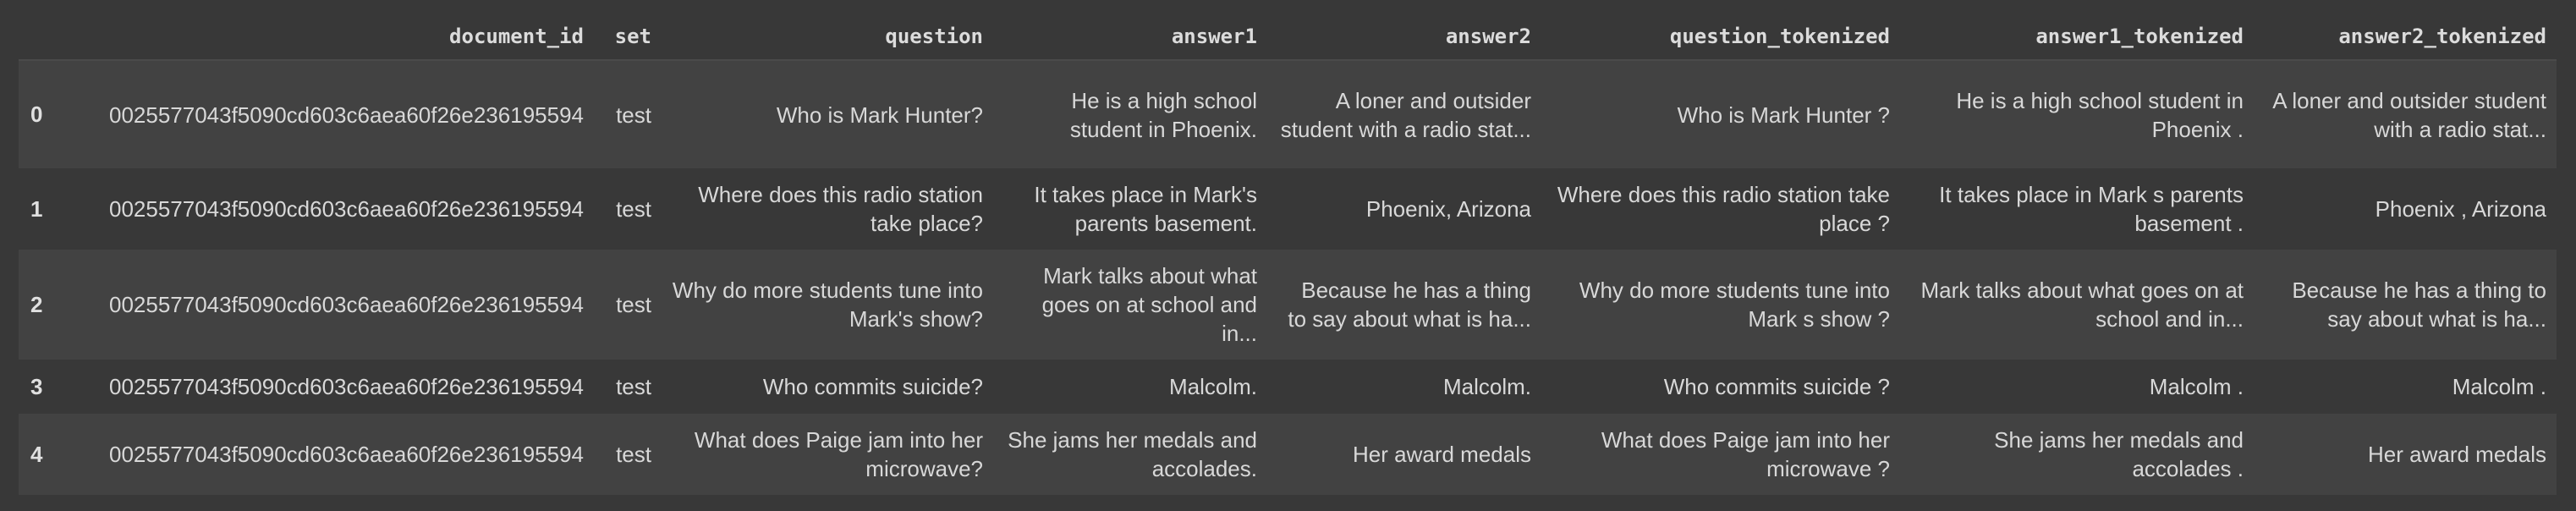  Describe the element at coordinates (1777, 386) in the screenshot. I see `cell-question-tokenized: Who commits suicide ?` at that location.